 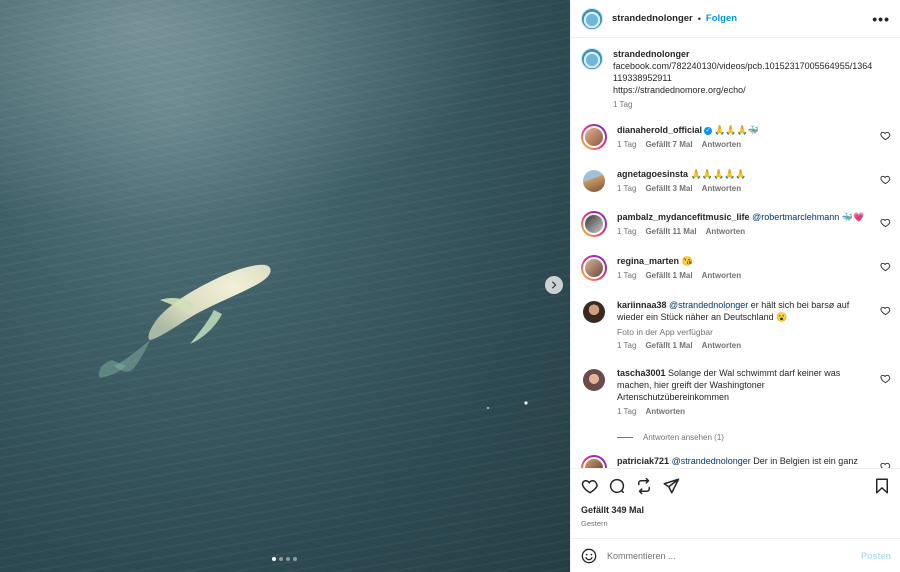 What do you see at coordinates (652, 174) in the screenshot?
I see `comment-username: agnetagoesinsta` at bounding box center [652, 174].